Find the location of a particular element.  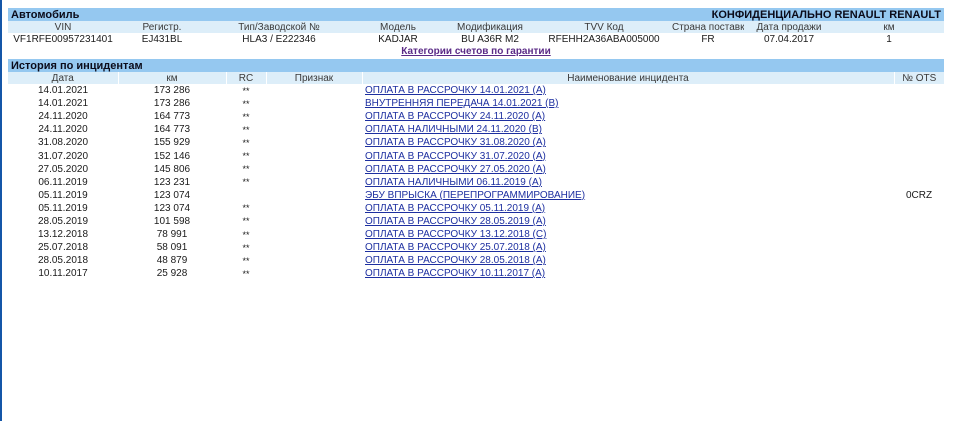

km-header: км is located at coordinates (889, 27).